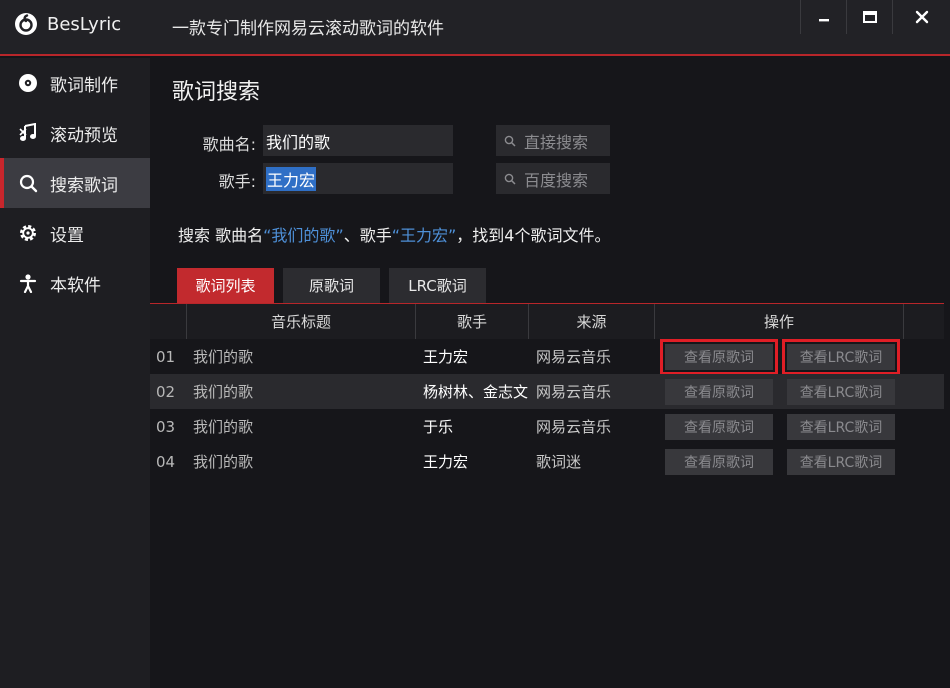 This screenshot has width=950, height=688. Describe the element at coordinates (779, 321) in the screenshot. I see `header-actions: 操作` at that location.